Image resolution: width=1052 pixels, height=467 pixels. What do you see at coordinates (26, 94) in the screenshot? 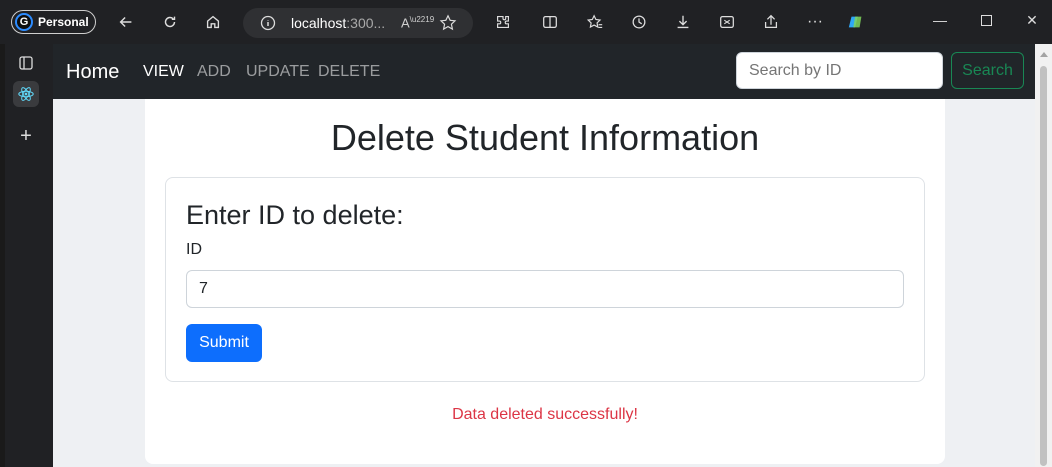
I see `sidebar-tab-react-icon` at bounding box center [26, 94].